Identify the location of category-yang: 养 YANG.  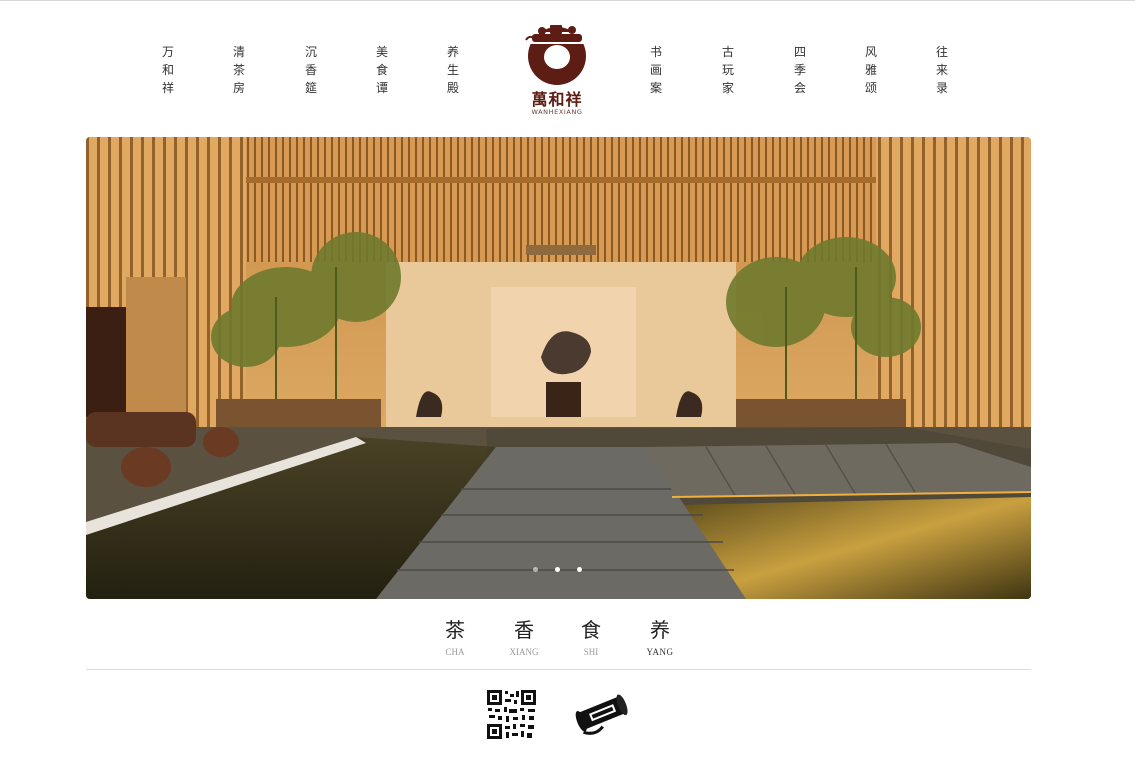
(660, 638).